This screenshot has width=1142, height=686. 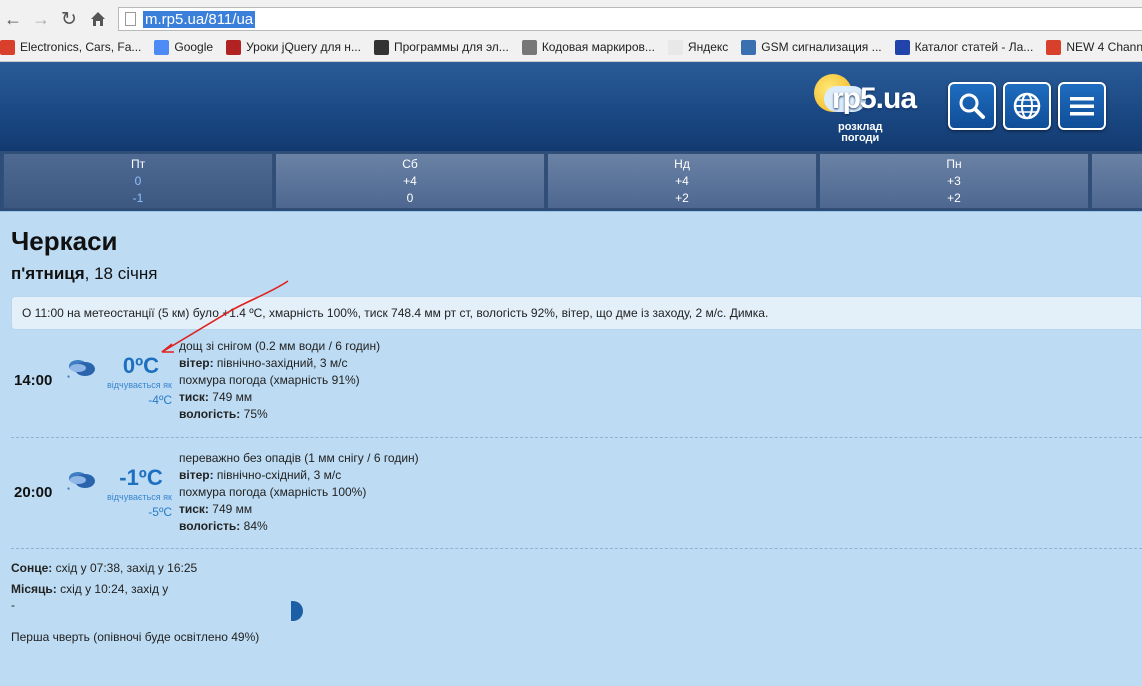 I want to click on forward-icon: →, so click(x=41, y=19).